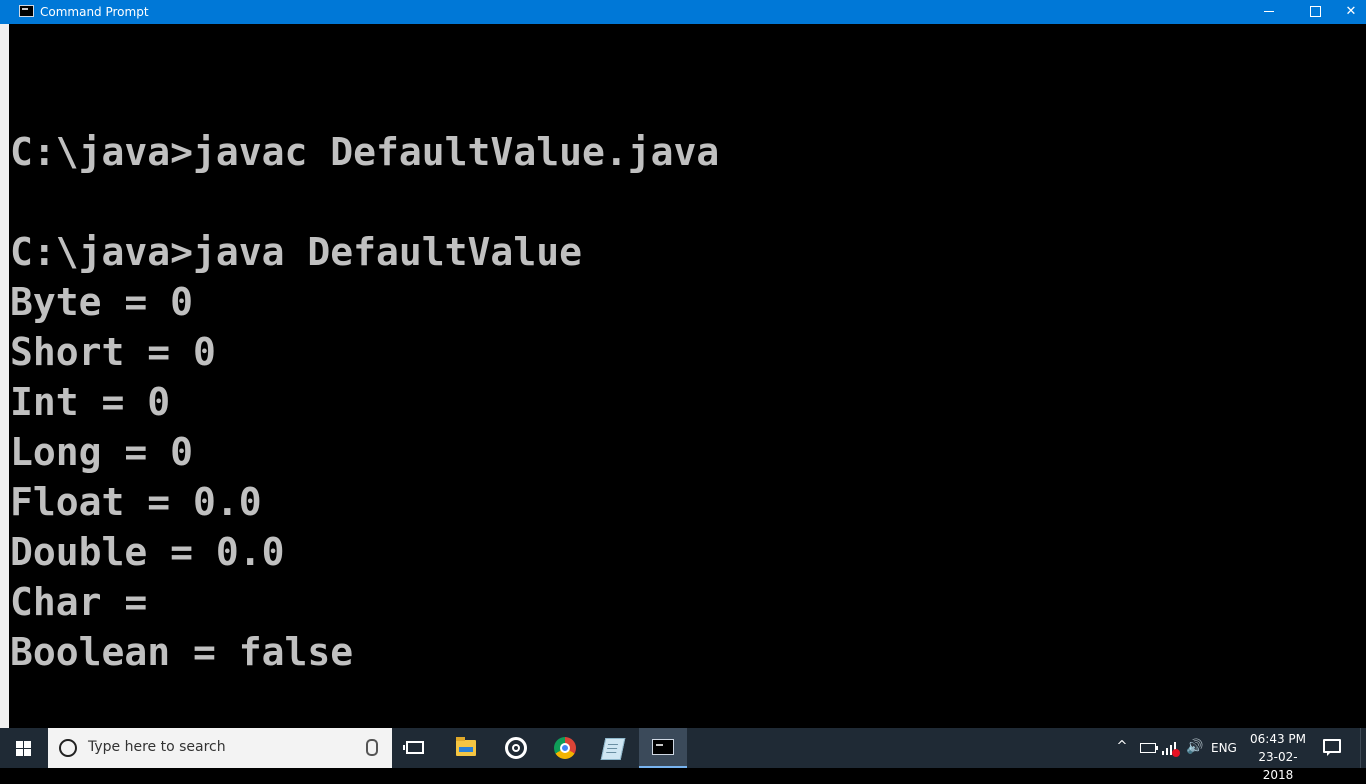 The height and width of the screenshot is (784, 1366). I want to click on cortana-icon, so click(516, 748).